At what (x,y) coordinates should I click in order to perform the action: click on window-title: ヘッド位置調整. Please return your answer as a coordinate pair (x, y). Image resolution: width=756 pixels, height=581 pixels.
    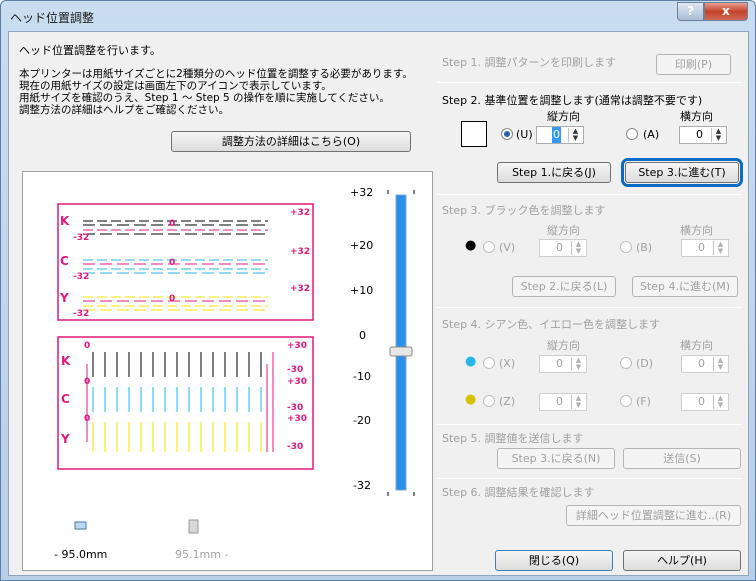
    Looking at the image, I should click on (52, 18).